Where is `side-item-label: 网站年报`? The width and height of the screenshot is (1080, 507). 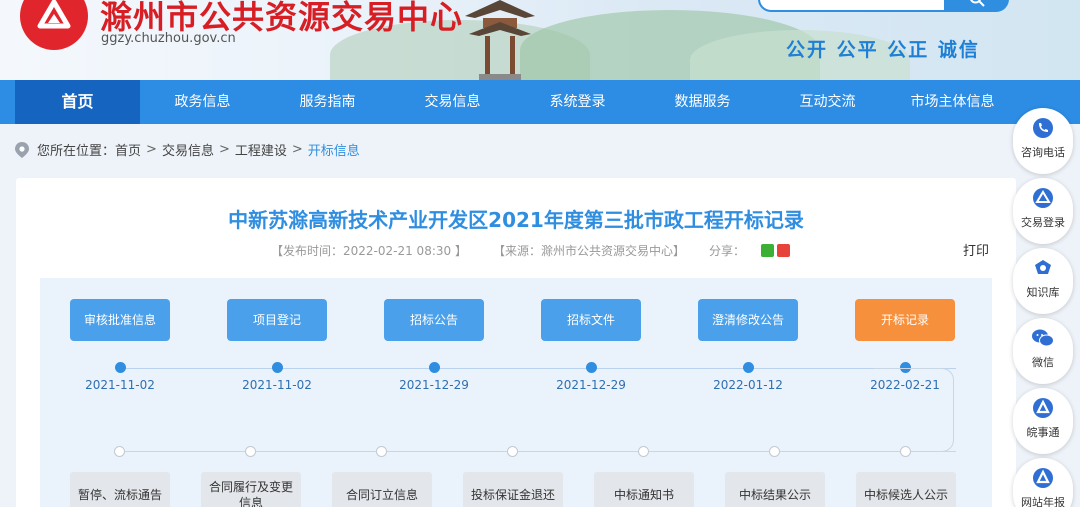
side-item-label: 网站年报 is located at coordinates (1043, 501).